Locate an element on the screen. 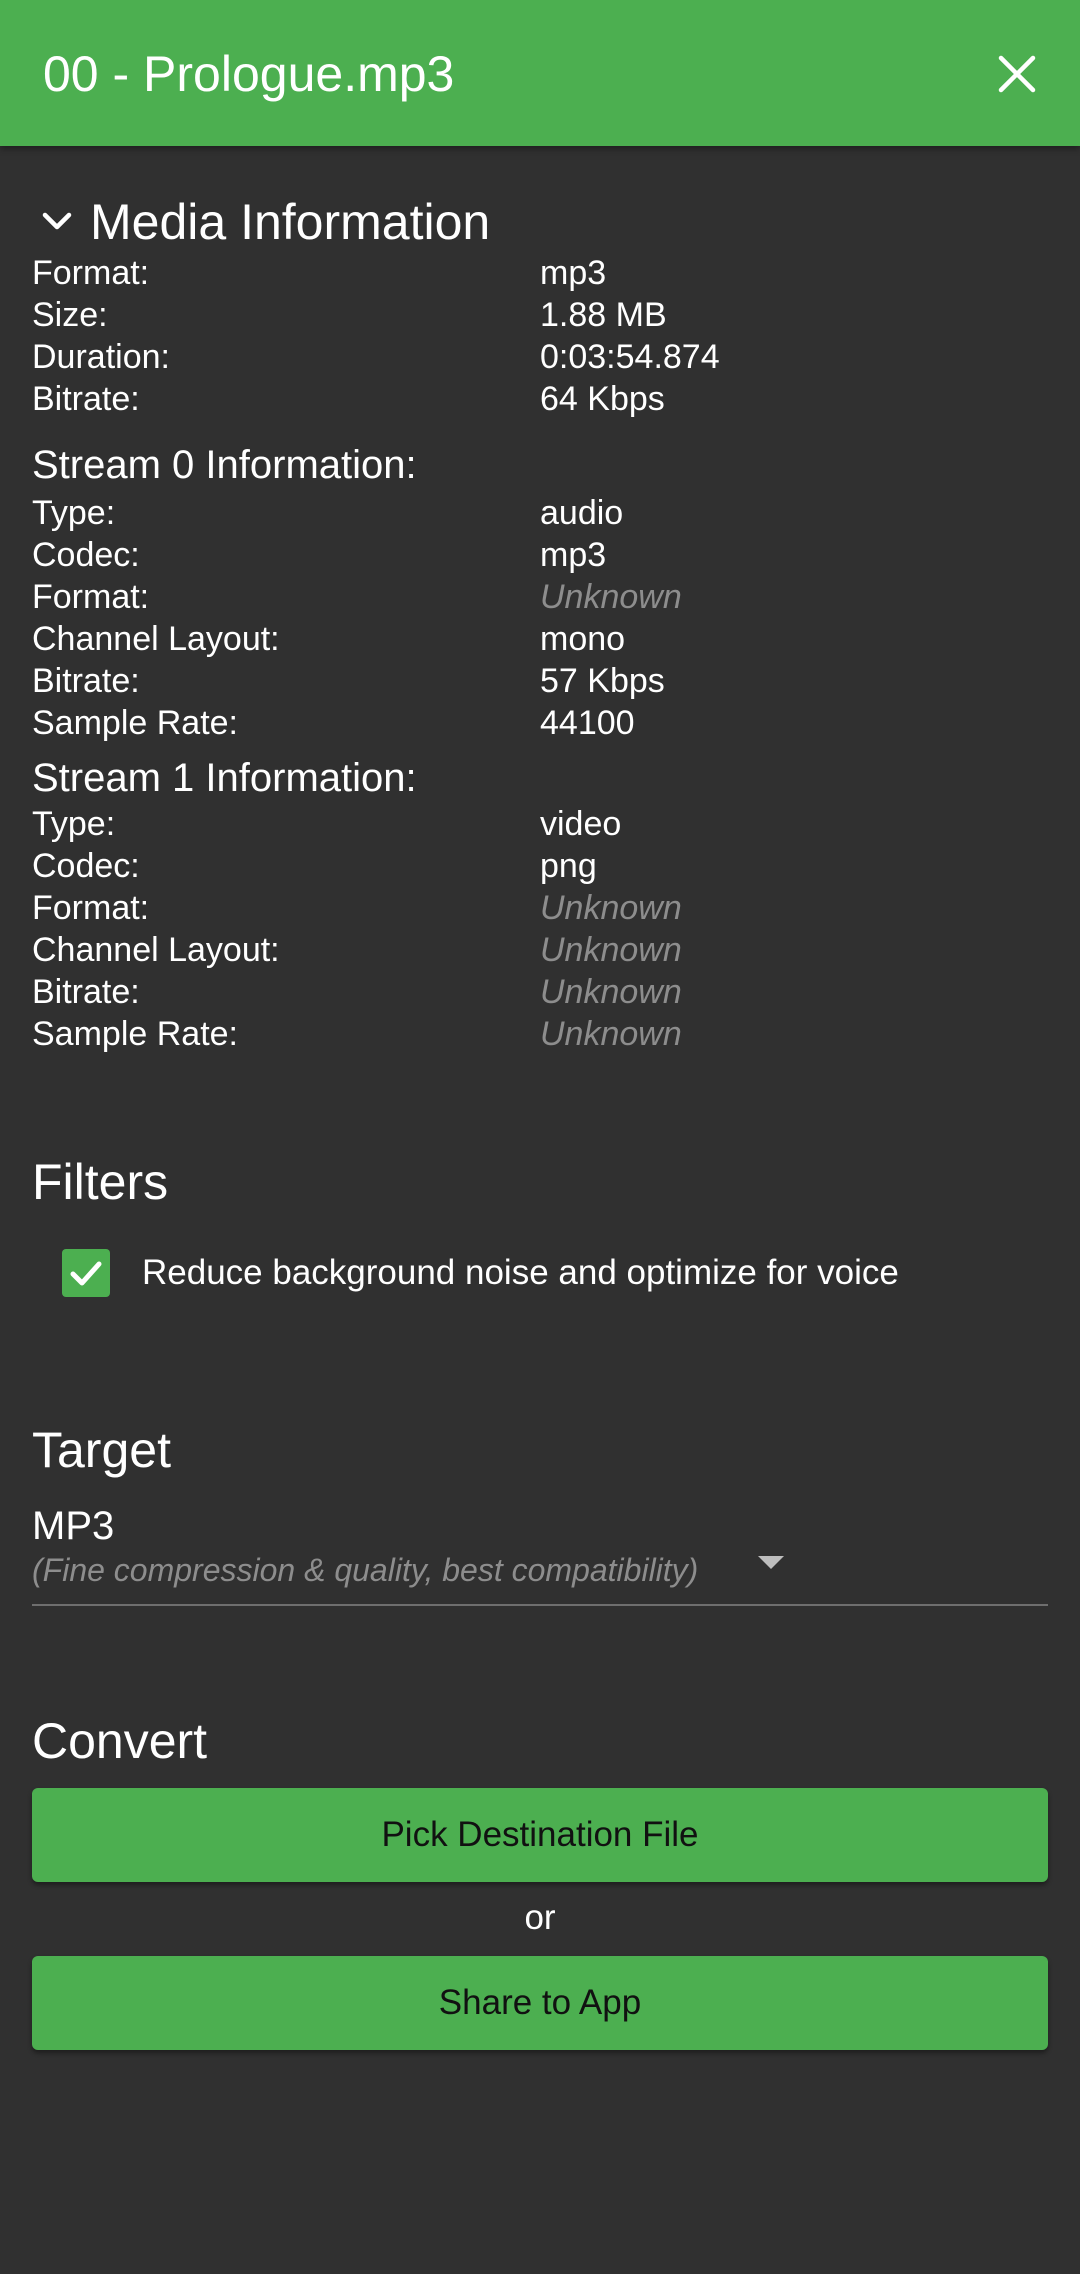 The width and height of the screenshot is (1080, 2274). info-row: Duration: 0:03:54.874 is located at coordinates (540, 357).